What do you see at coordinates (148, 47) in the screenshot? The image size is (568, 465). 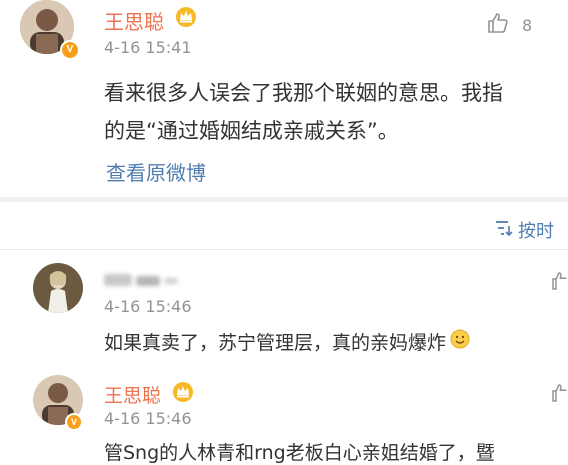 I see `post-time: 4-16 15:41` at bounding box center [148, 47].